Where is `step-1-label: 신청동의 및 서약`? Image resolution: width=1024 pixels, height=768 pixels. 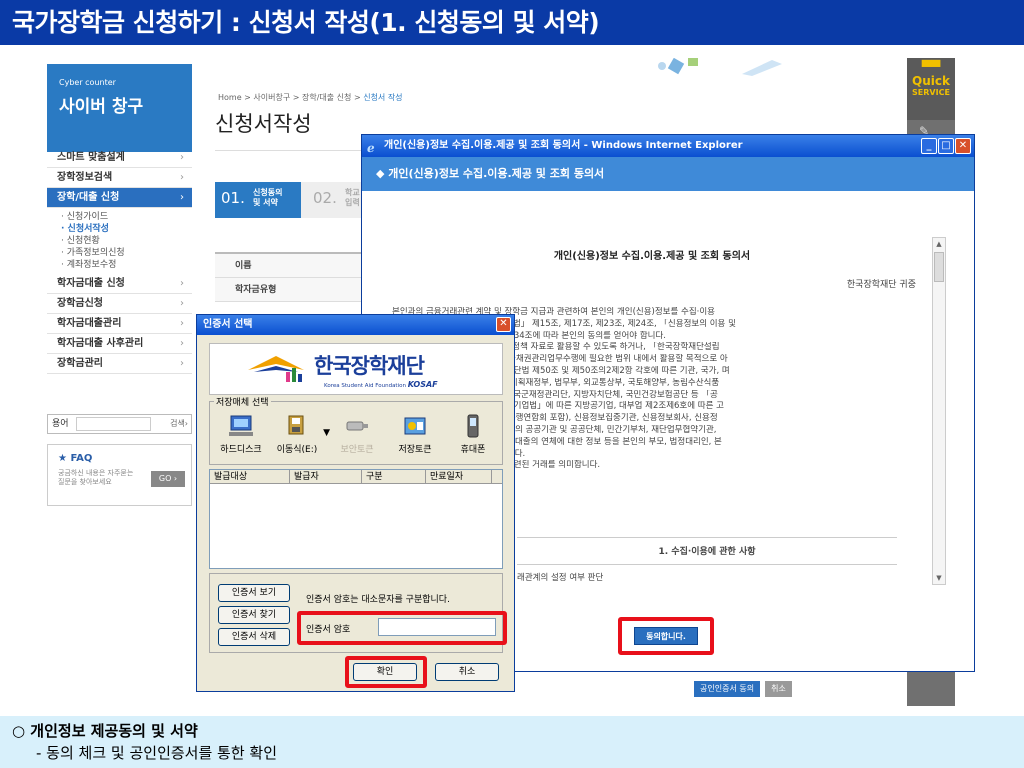
step-1-label: 신청동의 및 서약 is located at coordinates (267, 198).